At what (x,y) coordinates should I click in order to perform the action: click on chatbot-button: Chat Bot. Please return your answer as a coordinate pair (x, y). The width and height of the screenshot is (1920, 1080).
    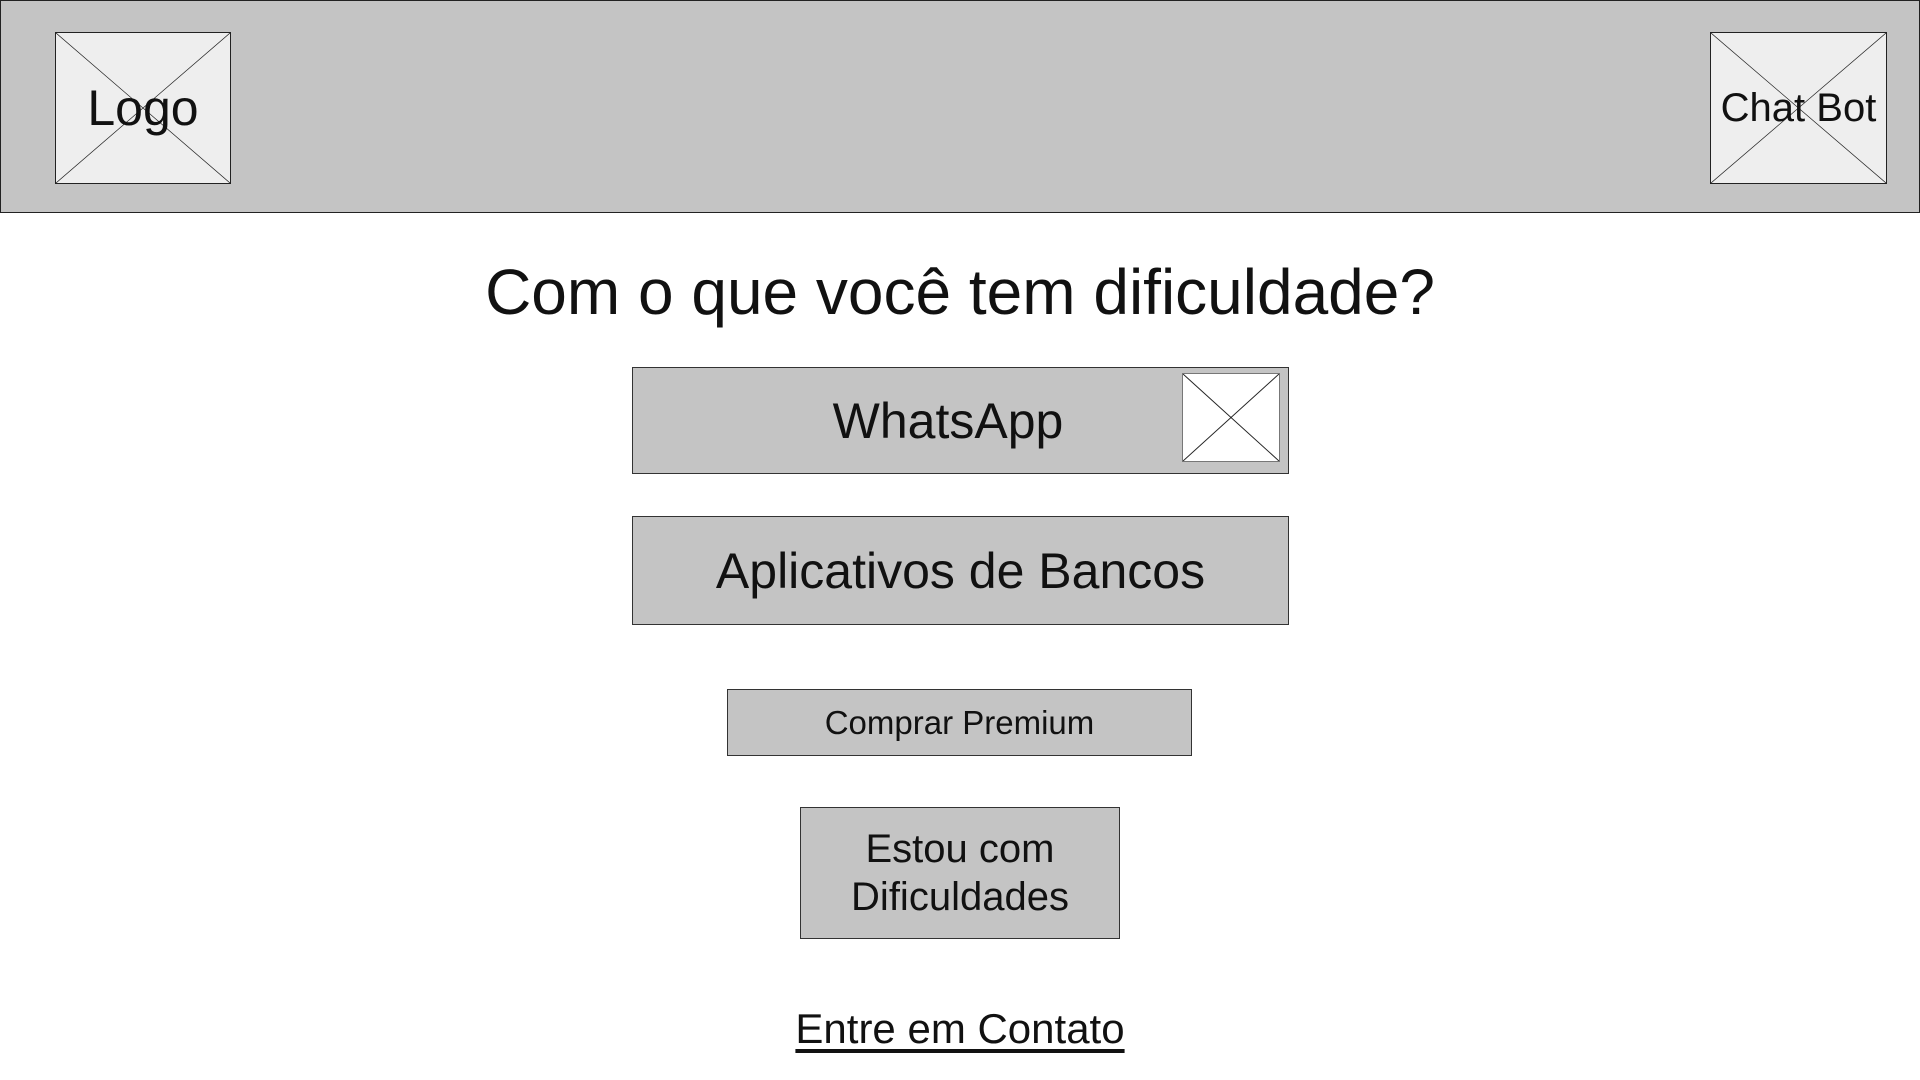
    Looking at the image, I should click on (1798, 108).